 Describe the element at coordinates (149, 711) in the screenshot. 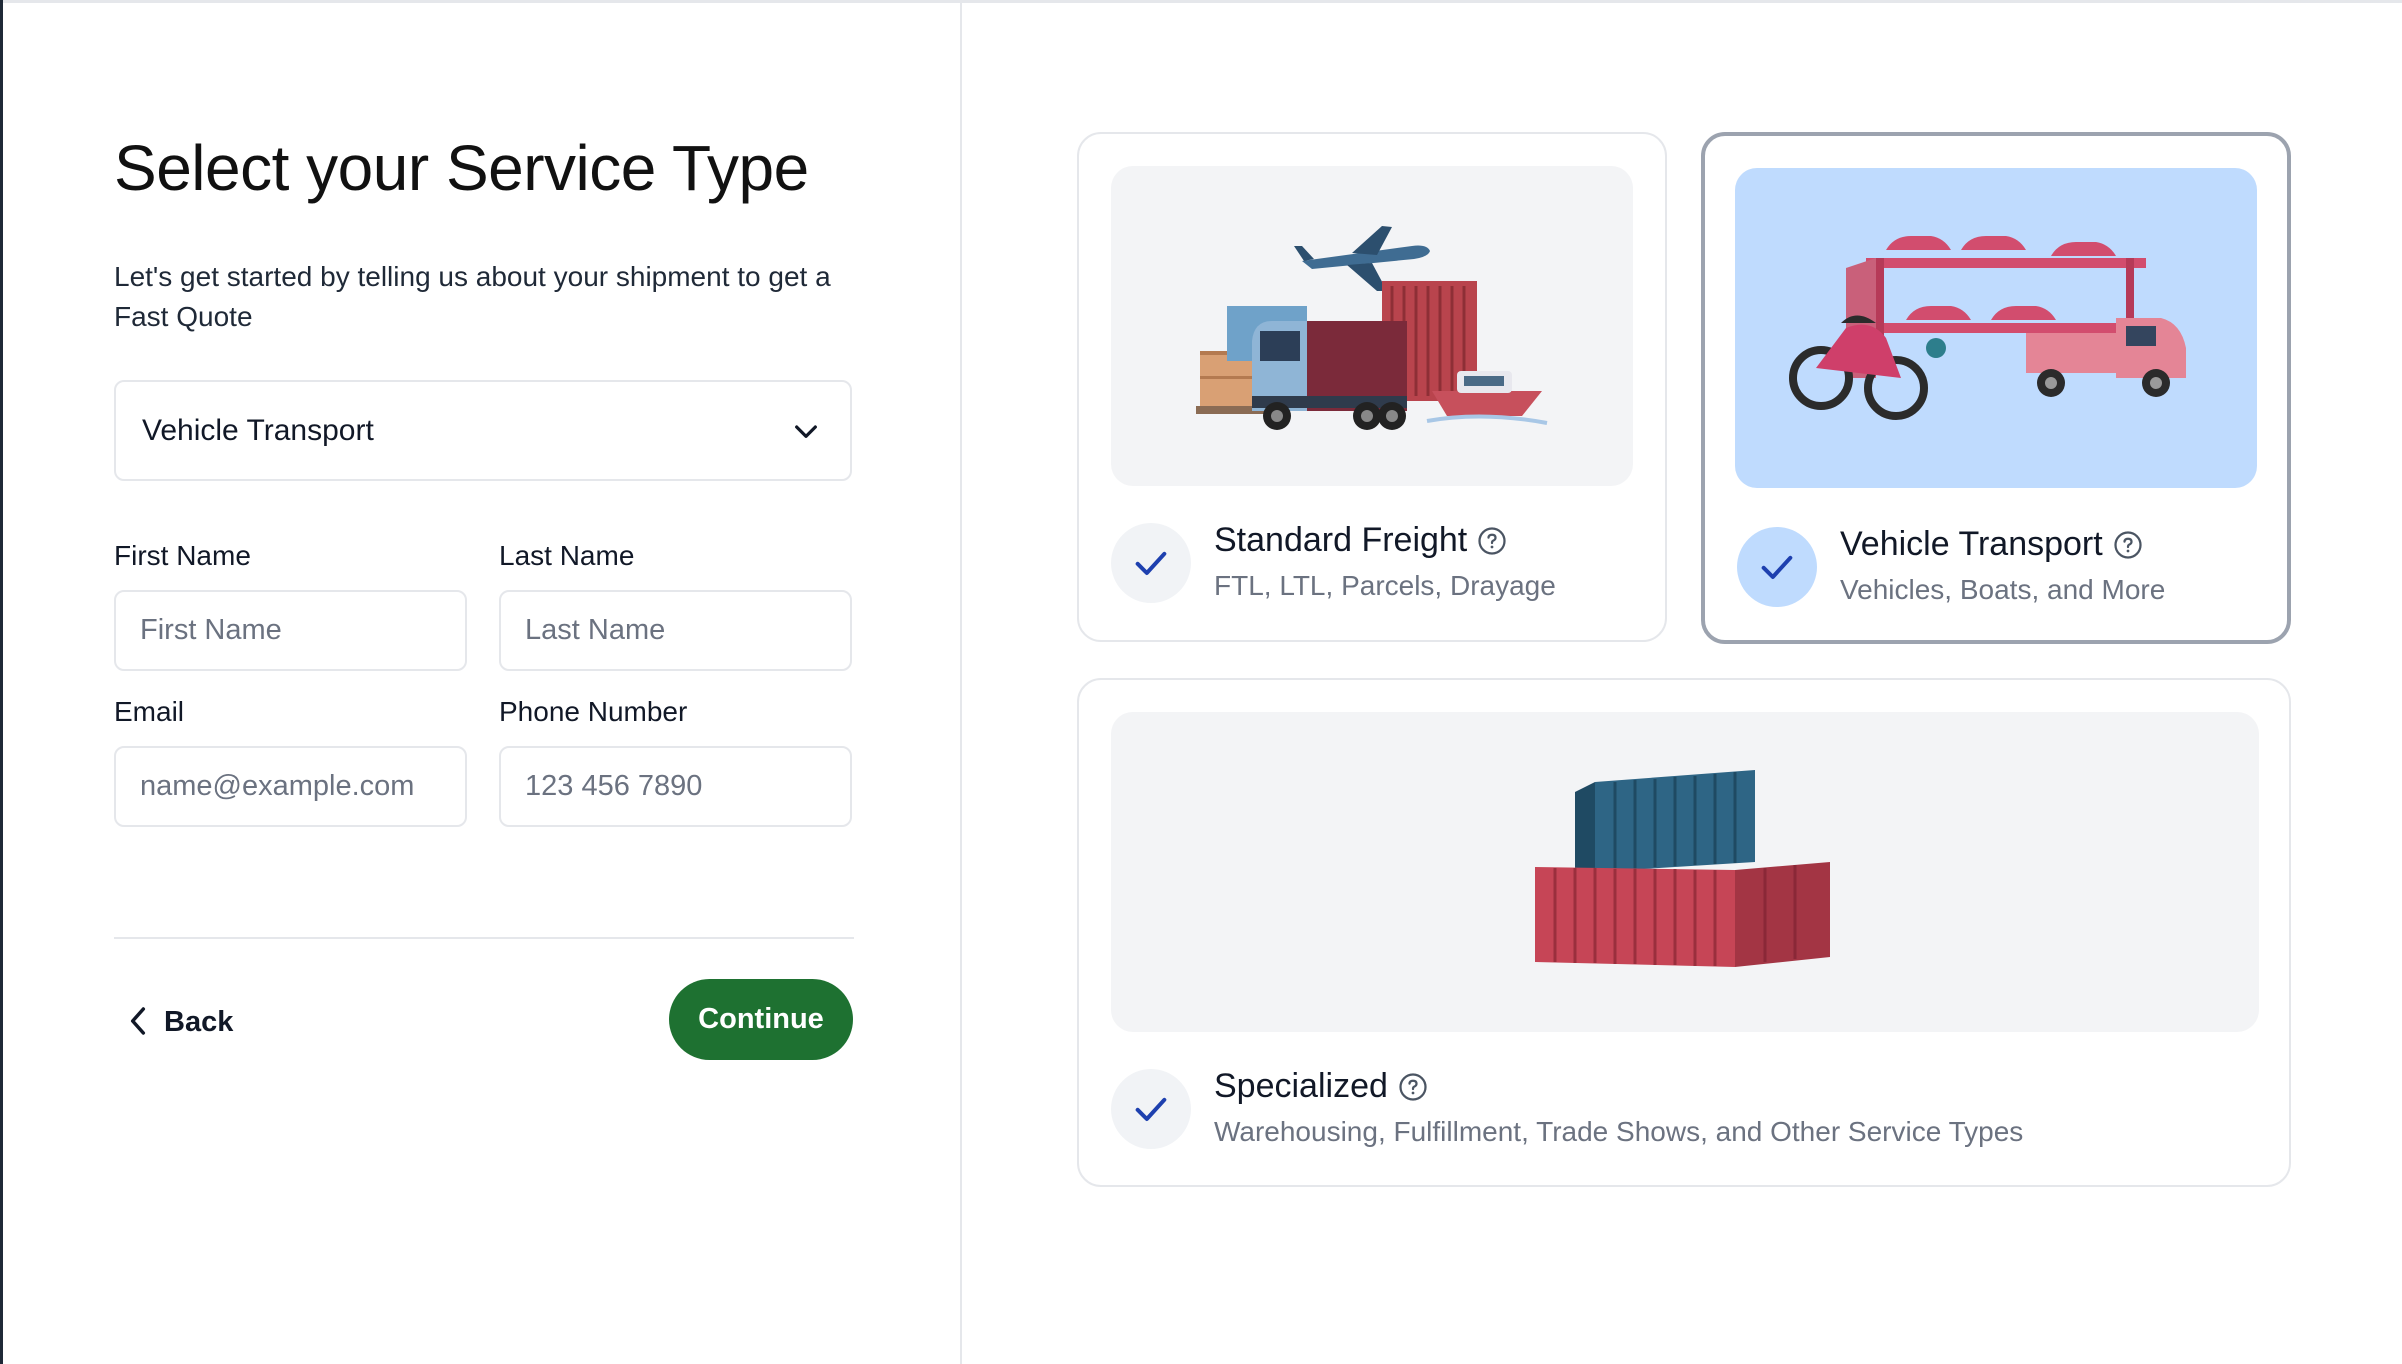

I see `email-label: Email` at that location.